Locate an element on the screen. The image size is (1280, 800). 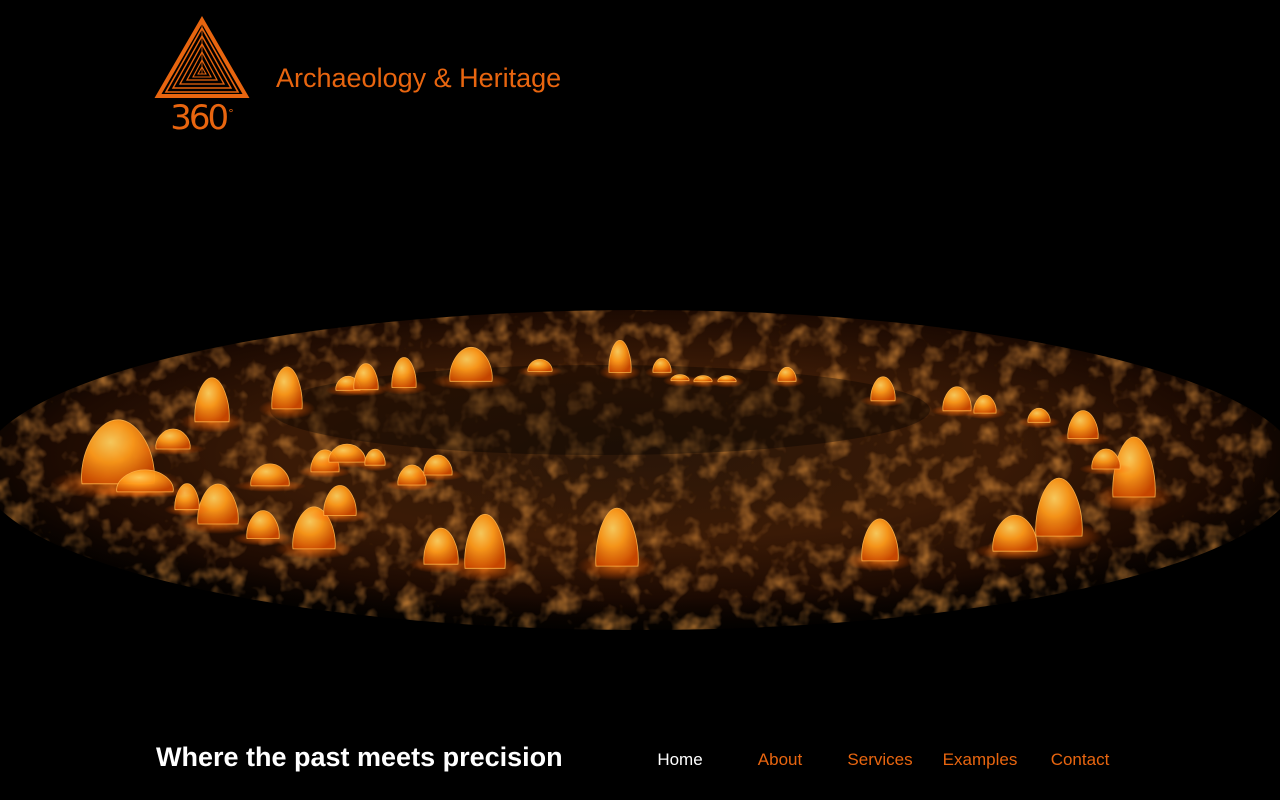
layered-triangle-icon is located at coordinates (202, 57).